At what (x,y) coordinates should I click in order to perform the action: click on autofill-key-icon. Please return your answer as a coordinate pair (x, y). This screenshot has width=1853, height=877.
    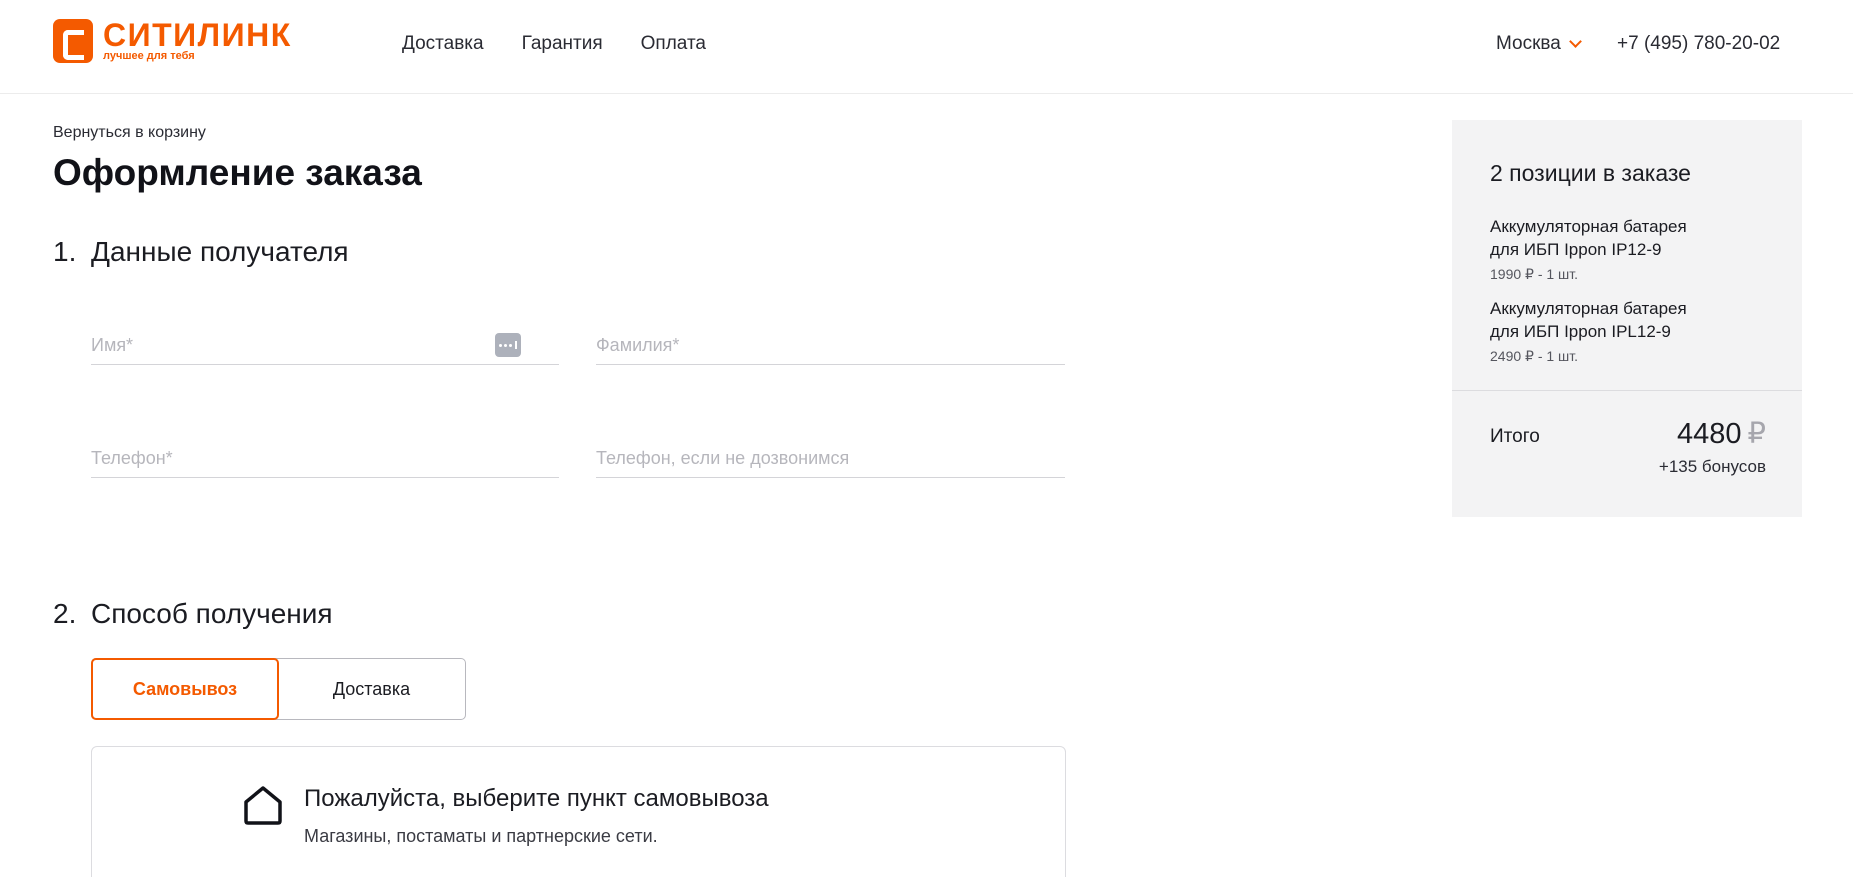
    Looking at the image, I should click on (508, 345).